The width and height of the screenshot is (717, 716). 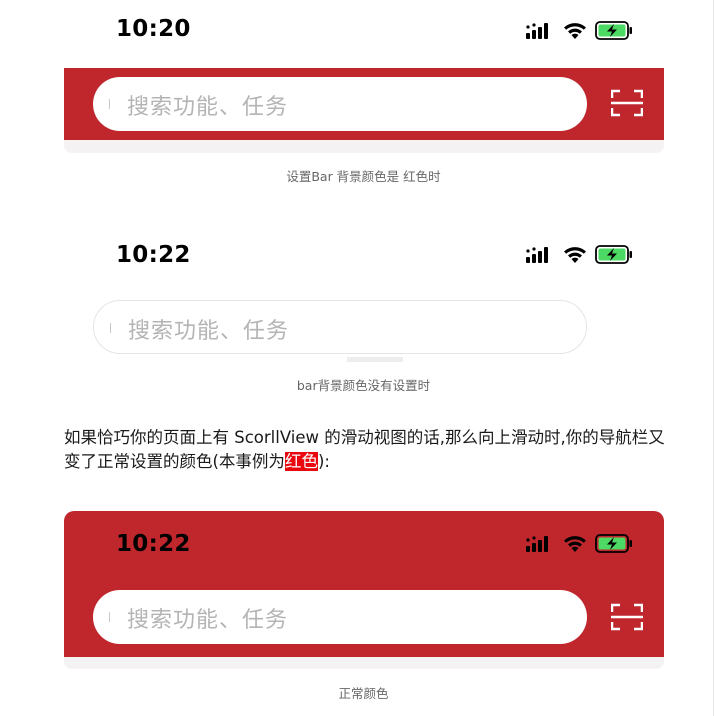 I want to click on caption-no-bar-color: bar背景颜色没有设置时, so click(x=363, y=385).